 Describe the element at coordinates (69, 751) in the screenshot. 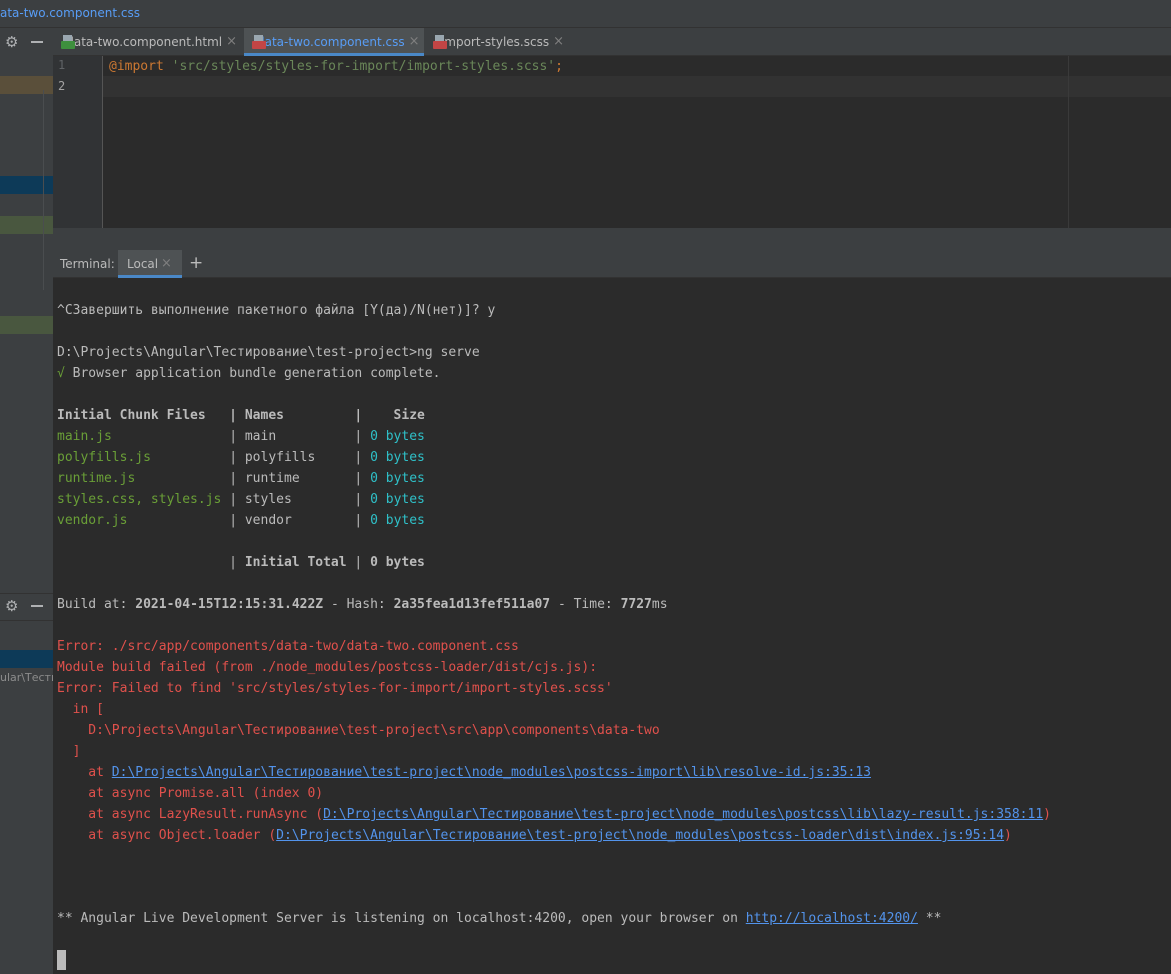

I see `error-line: ]` at that location.